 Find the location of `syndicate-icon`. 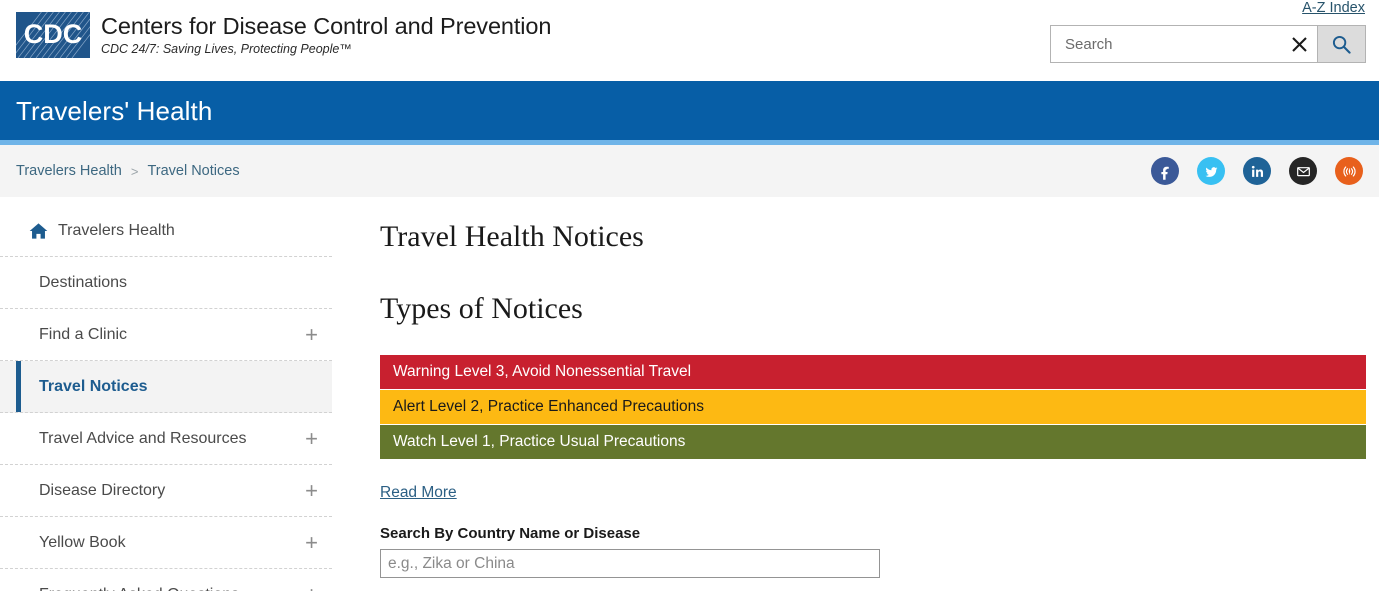

syndicate-icon is located at coordinates (1349, 171).